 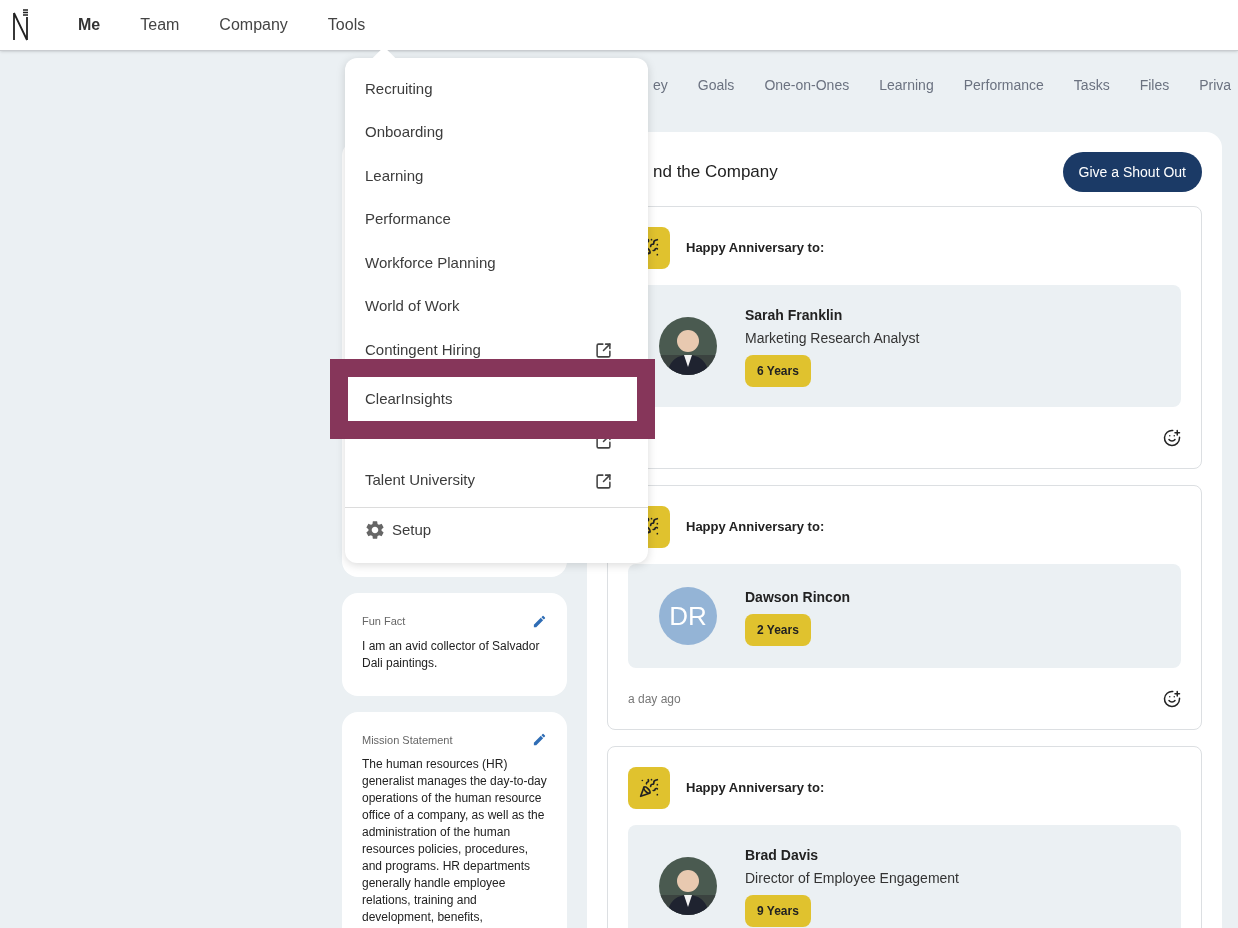 I want to click on profile-tab: Files, so click(x=1154, y=85).